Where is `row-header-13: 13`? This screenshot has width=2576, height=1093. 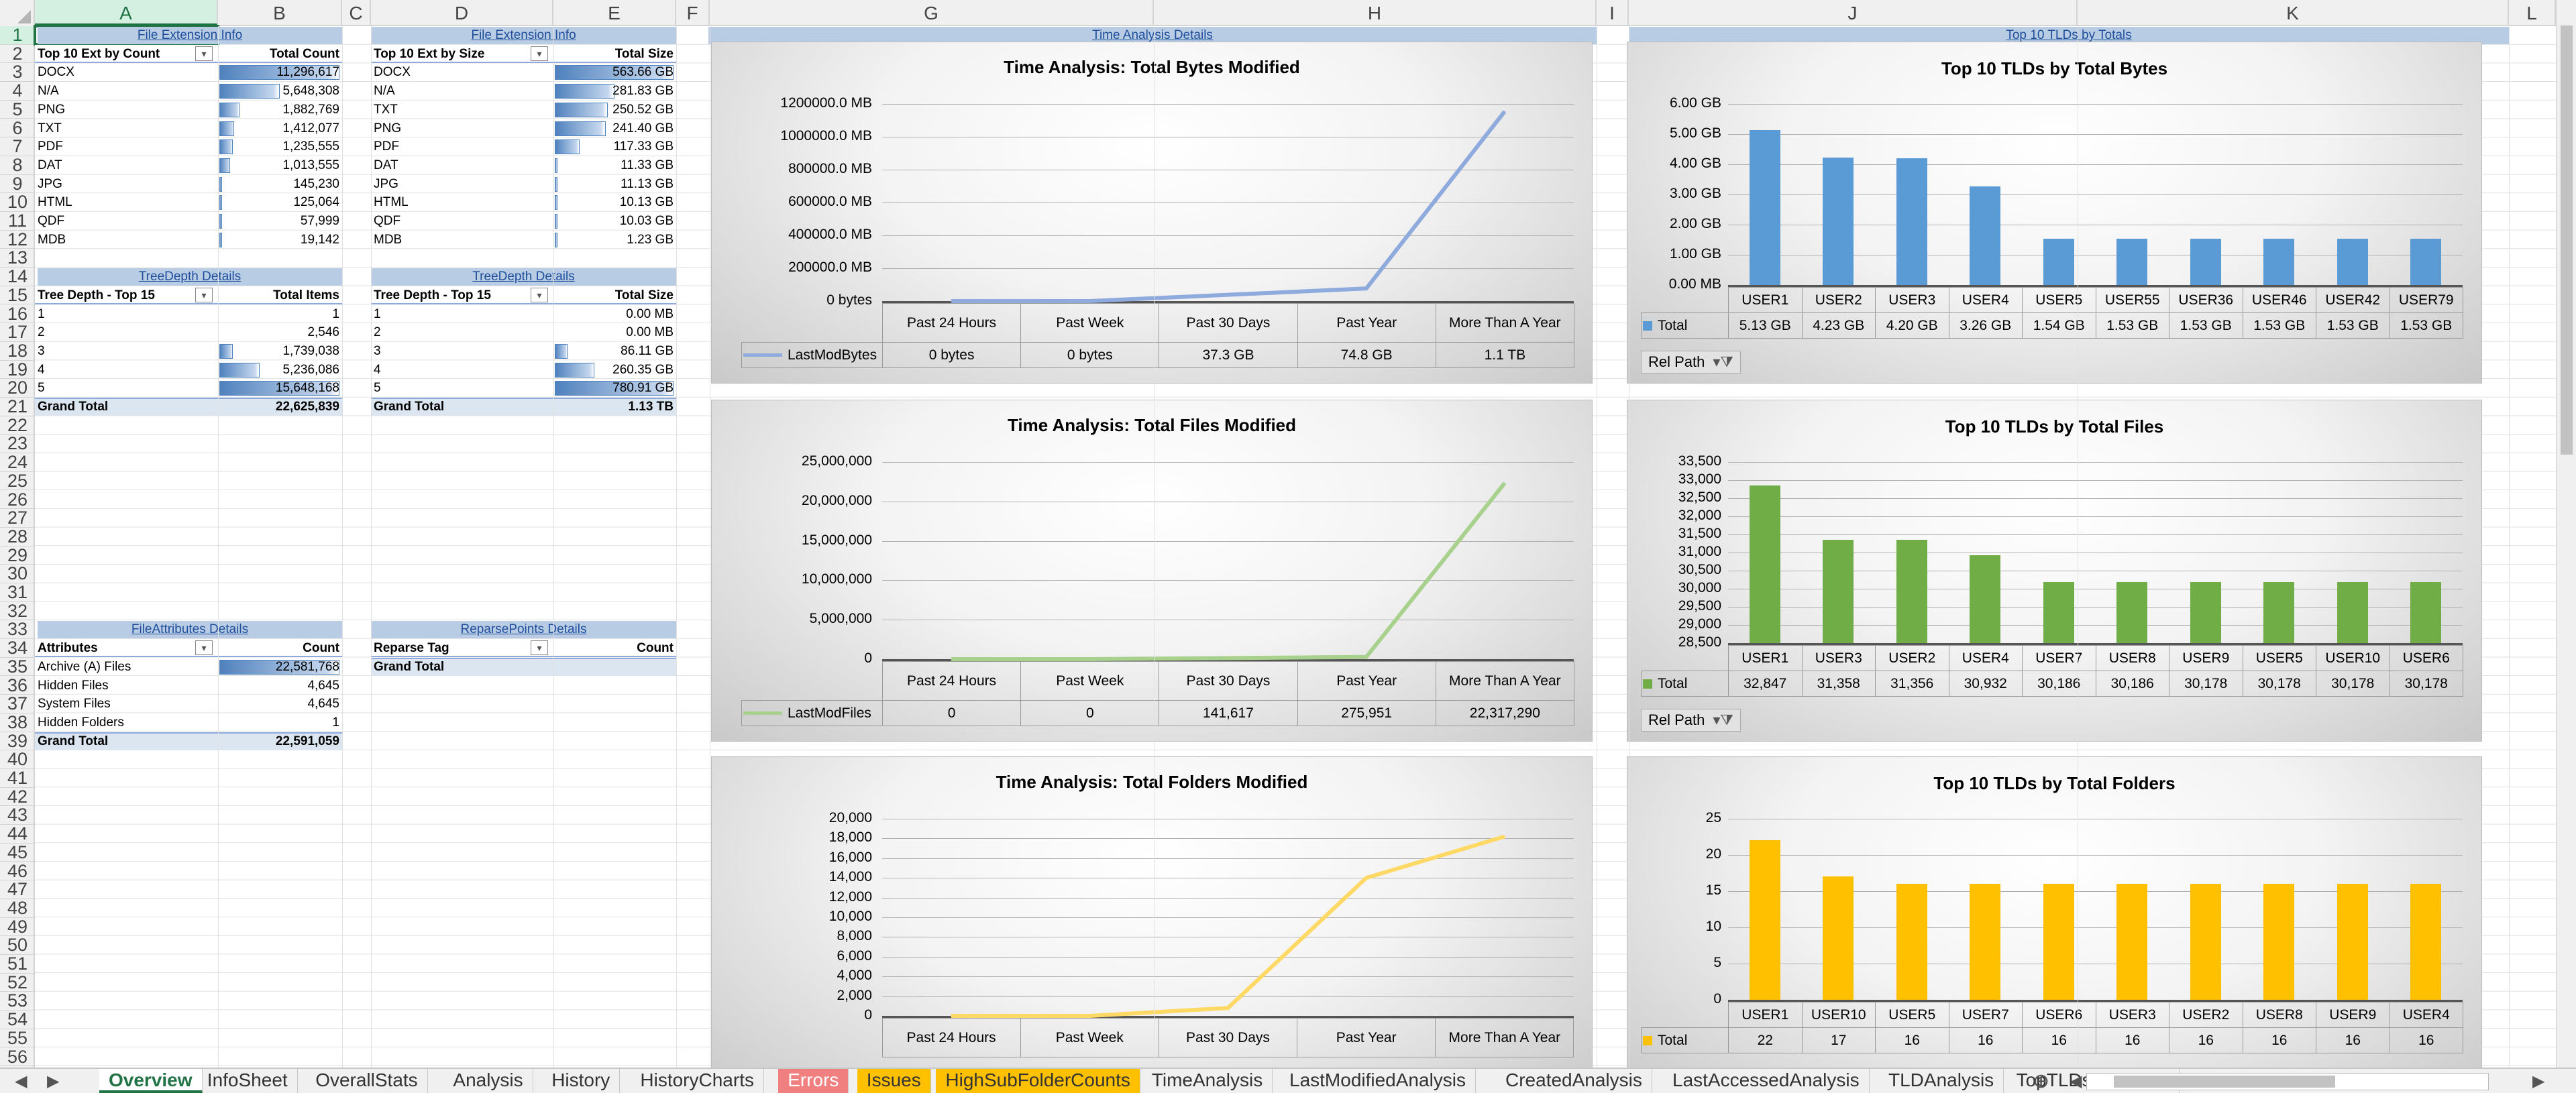 row-header-13: 13 is located at coordinates (17, 258).